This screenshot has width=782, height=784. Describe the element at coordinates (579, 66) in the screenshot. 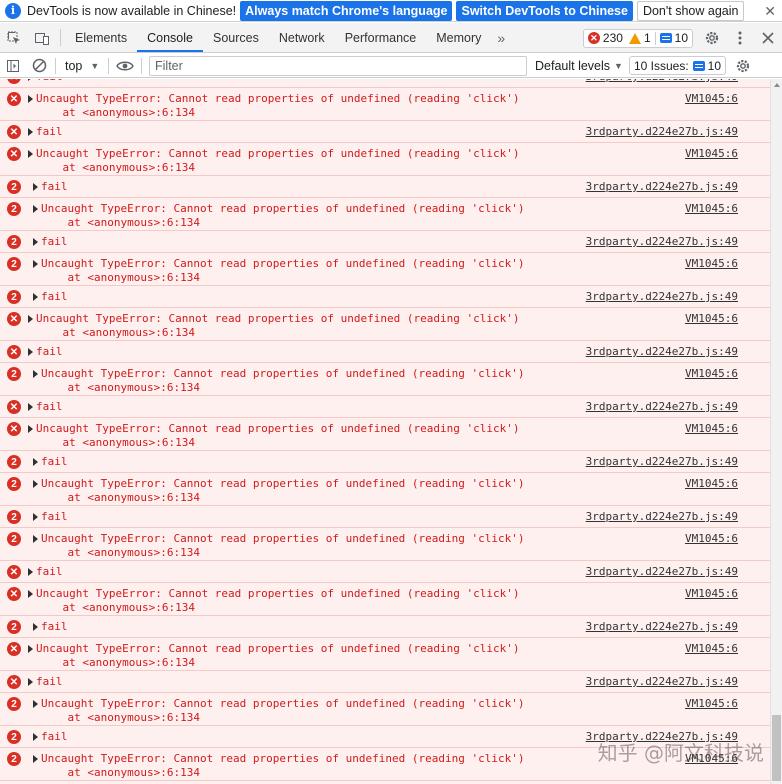

I see `log-levels-select: Default levels ▼` at that location.